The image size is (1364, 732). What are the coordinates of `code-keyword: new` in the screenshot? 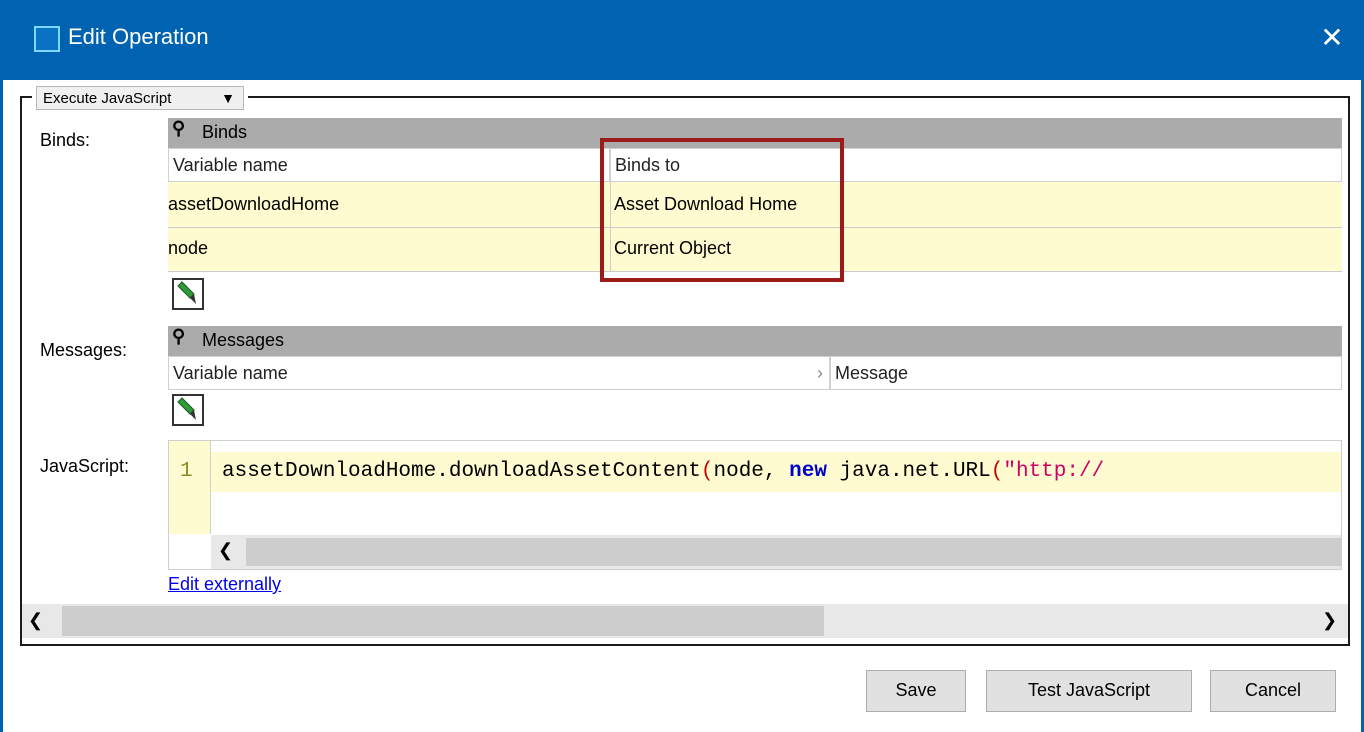 It's located at (808, 471).